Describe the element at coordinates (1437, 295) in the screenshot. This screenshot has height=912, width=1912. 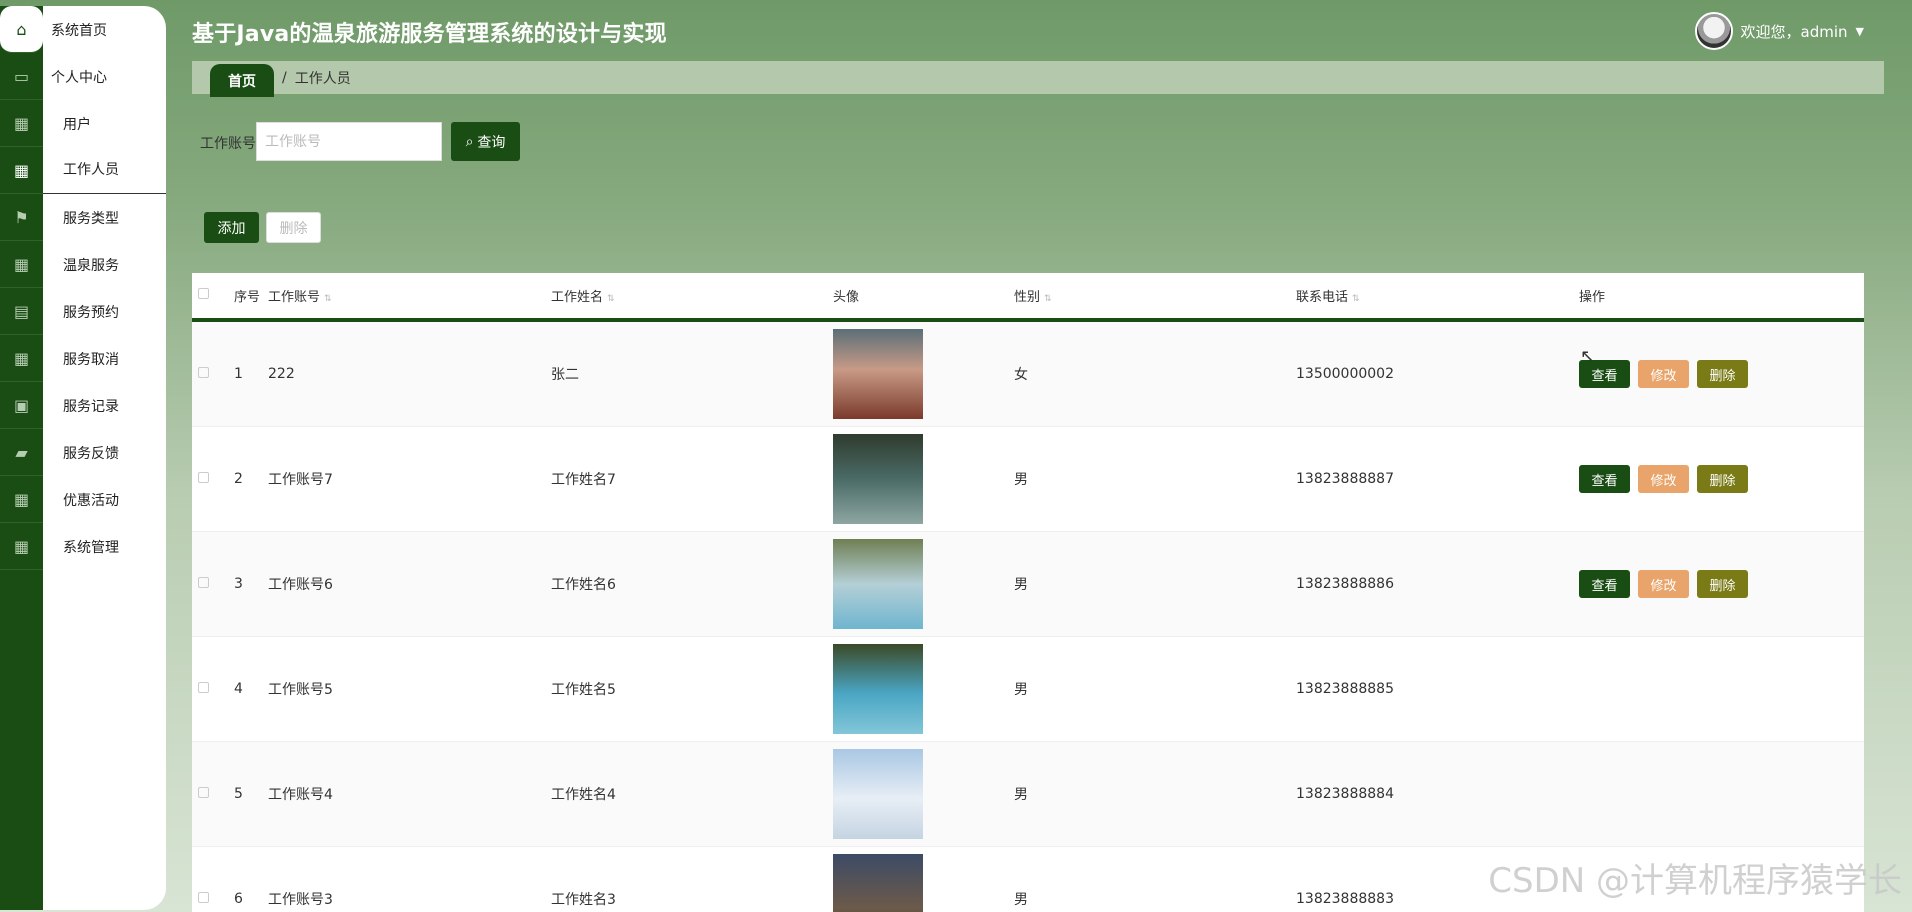
I see `col-phone: 联系电话 ⇅` at that location.